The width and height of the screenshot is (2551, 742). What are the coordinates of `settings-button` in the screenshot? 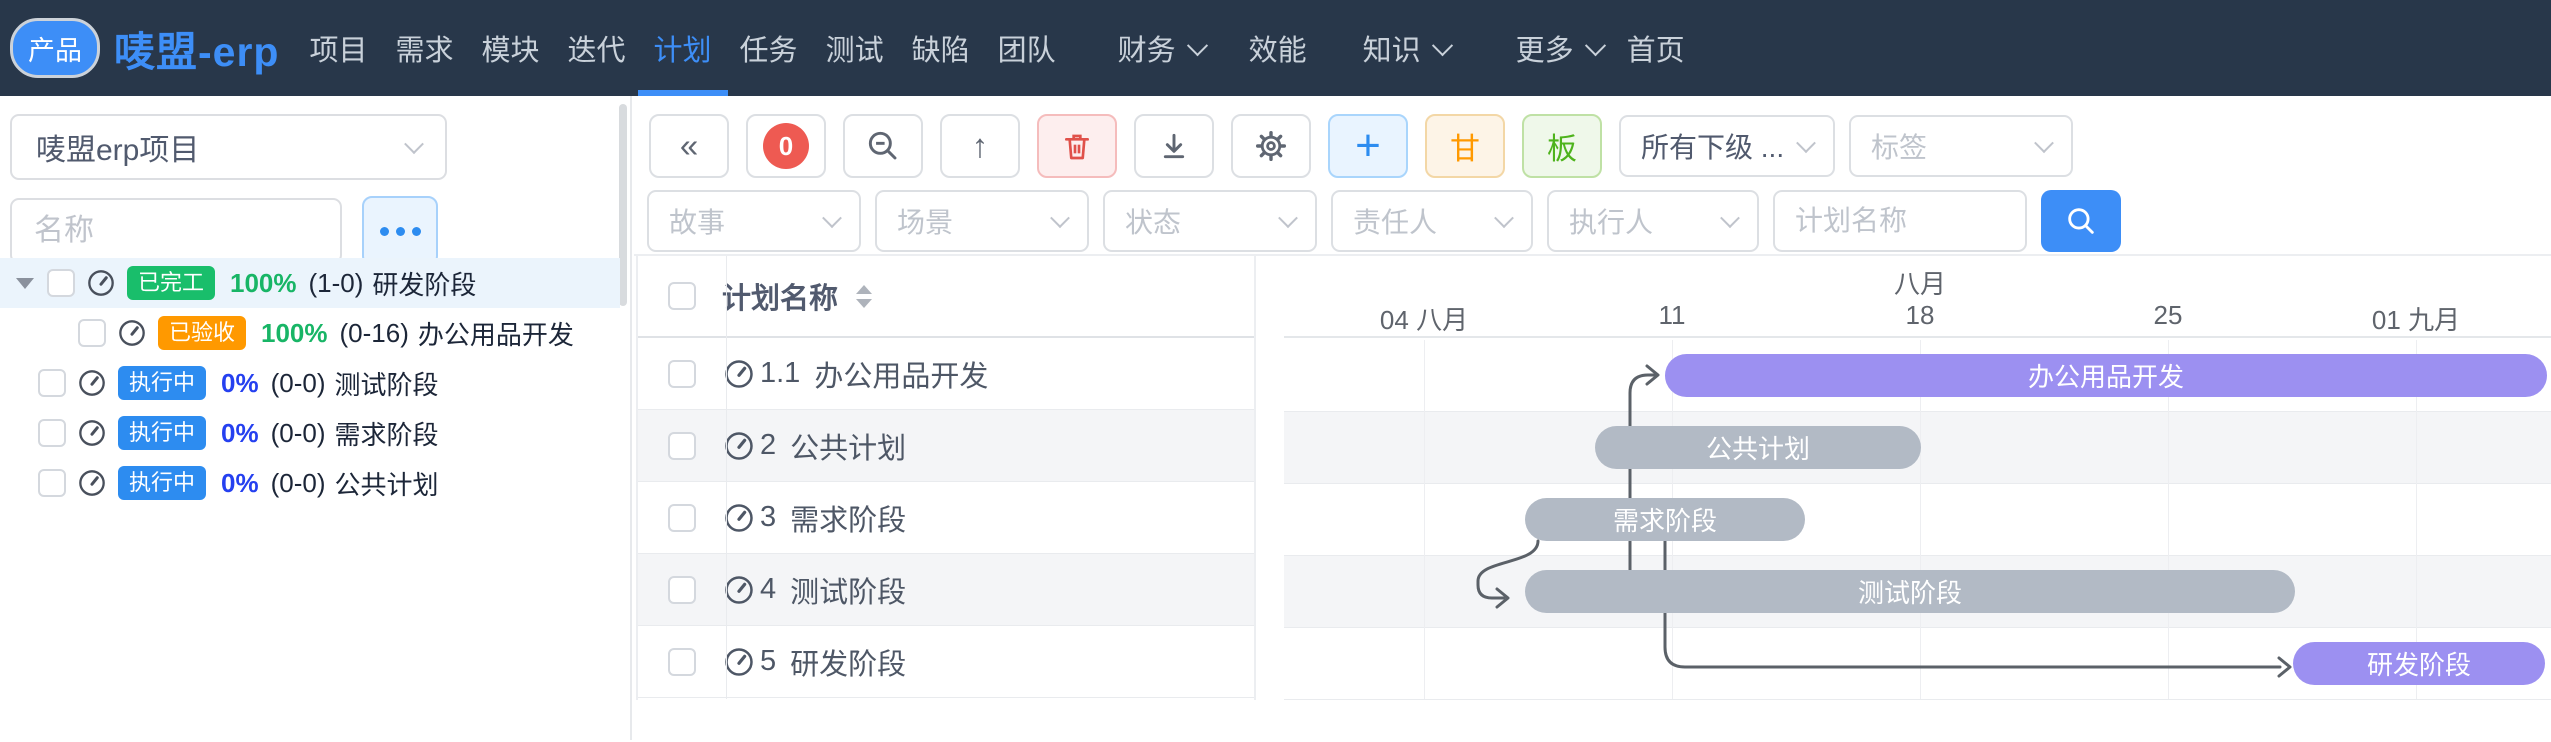 It's located at (1271, 146).